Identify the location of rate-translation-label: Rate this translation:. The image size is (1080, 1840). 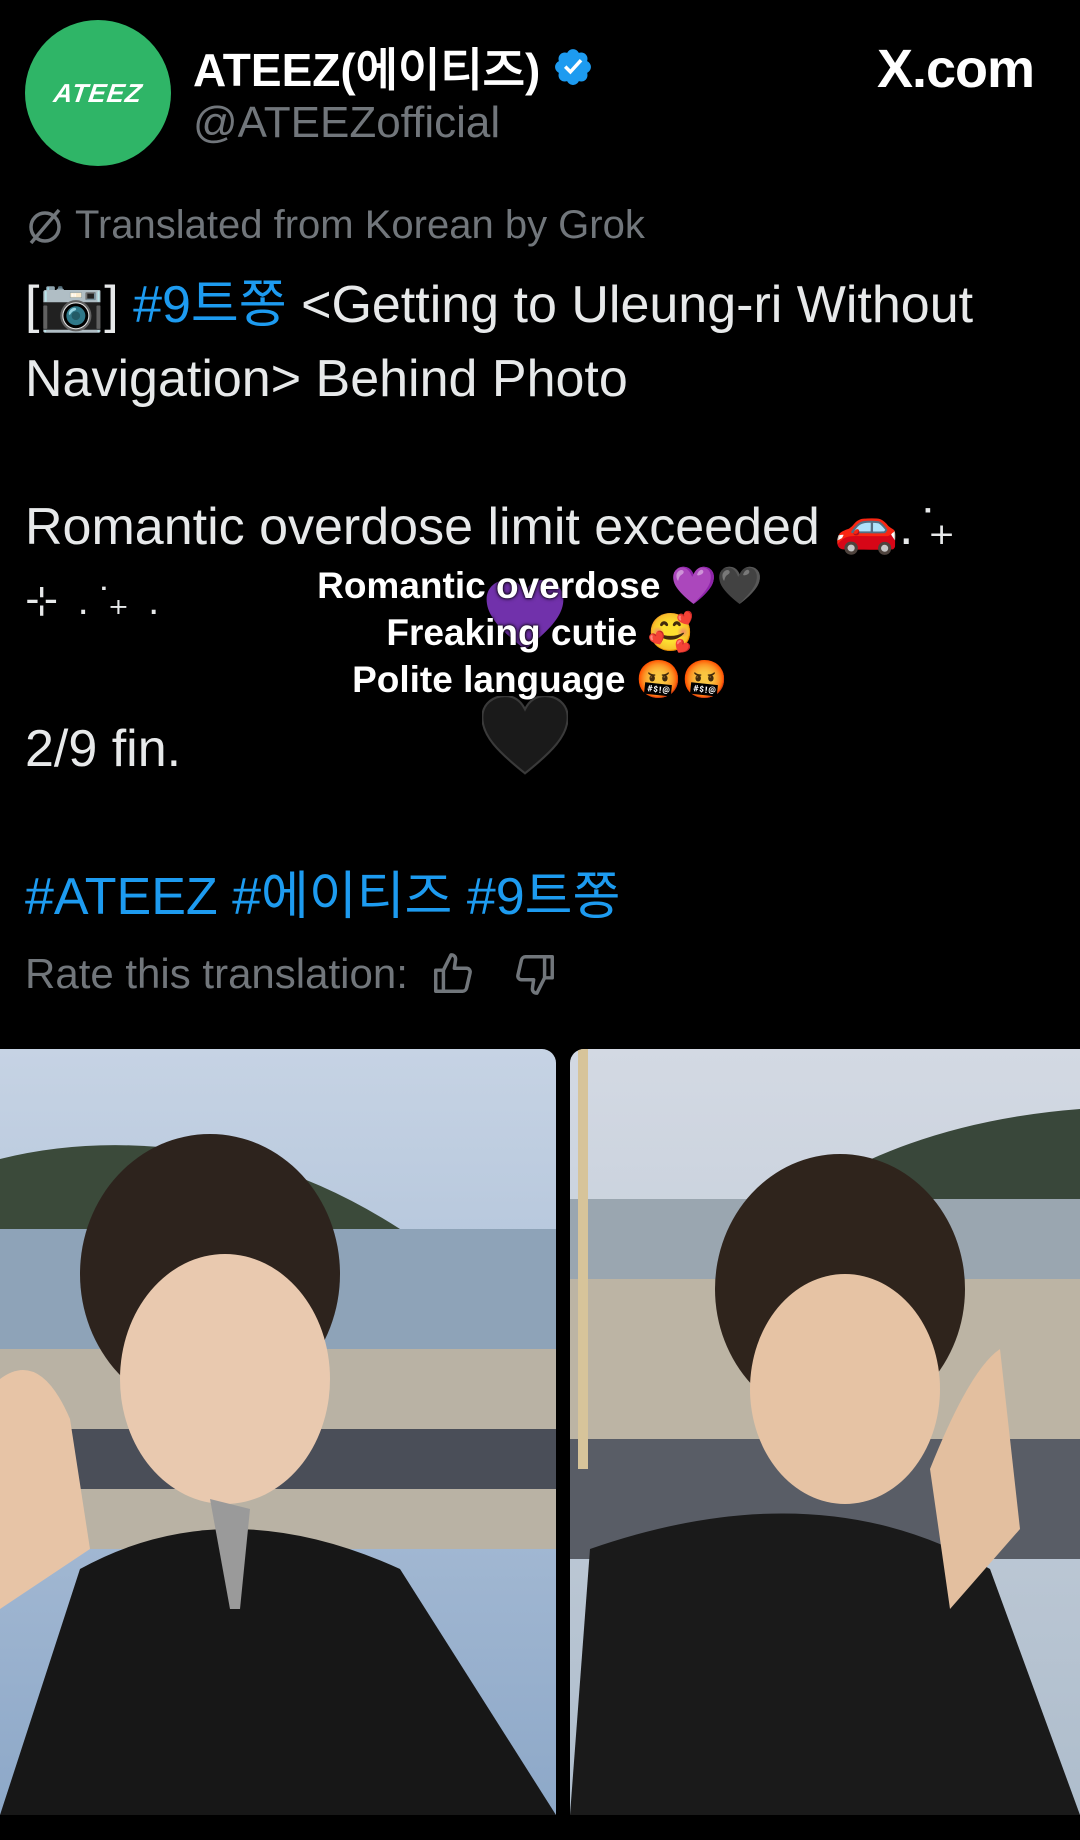
(216, 973).